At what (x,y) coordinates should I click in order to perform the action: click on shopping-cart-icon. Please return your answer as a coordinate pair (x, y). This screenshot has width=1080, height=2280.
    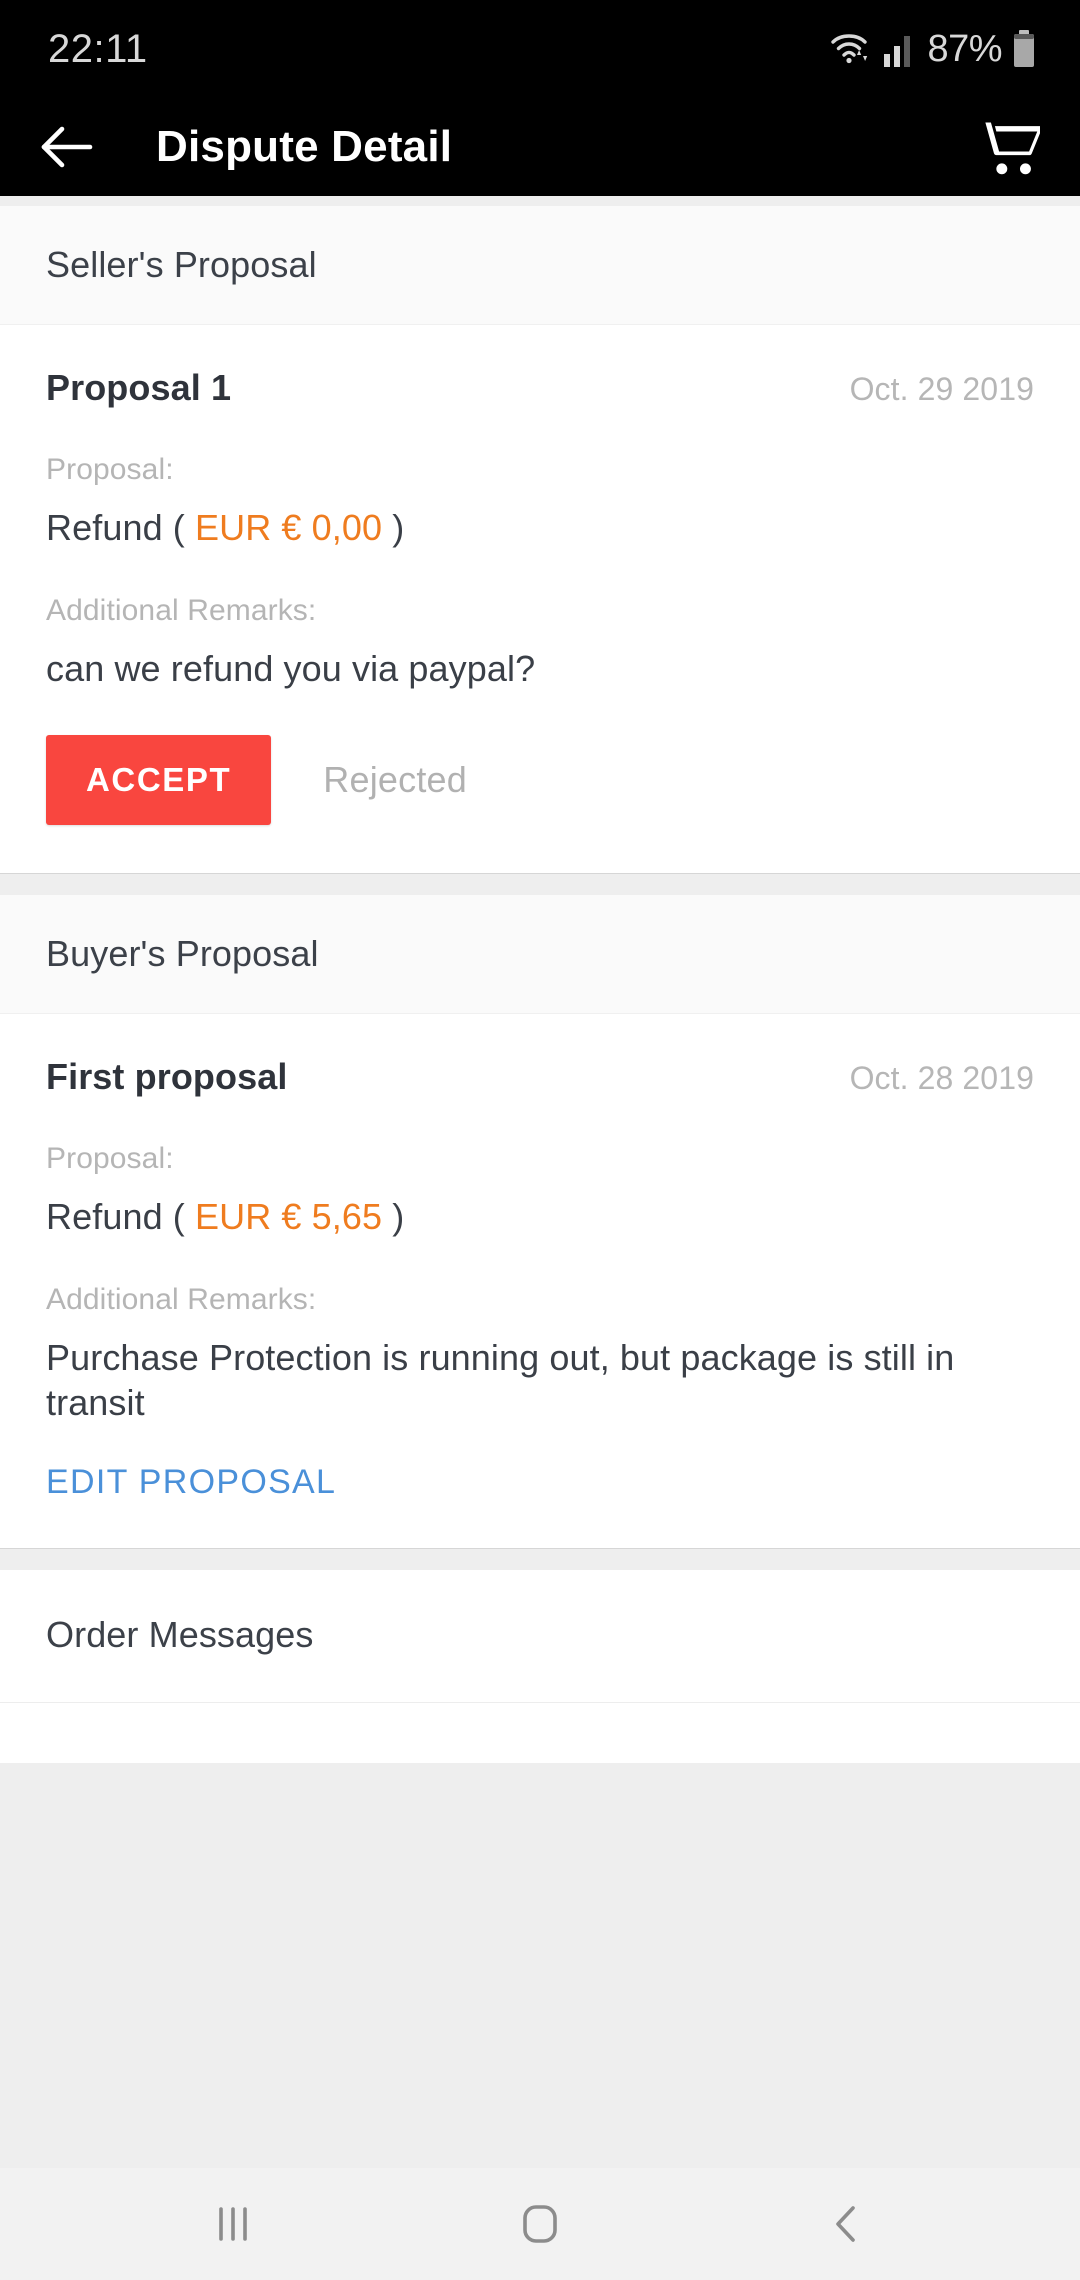
    Looking at the image, I should click on (1010, 147).